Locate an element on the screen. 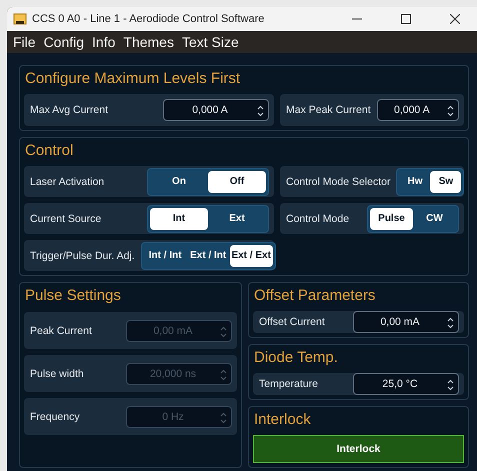 This screenshot has width=477, height=471. menu-item: Config is located at coordinates (64, 42).